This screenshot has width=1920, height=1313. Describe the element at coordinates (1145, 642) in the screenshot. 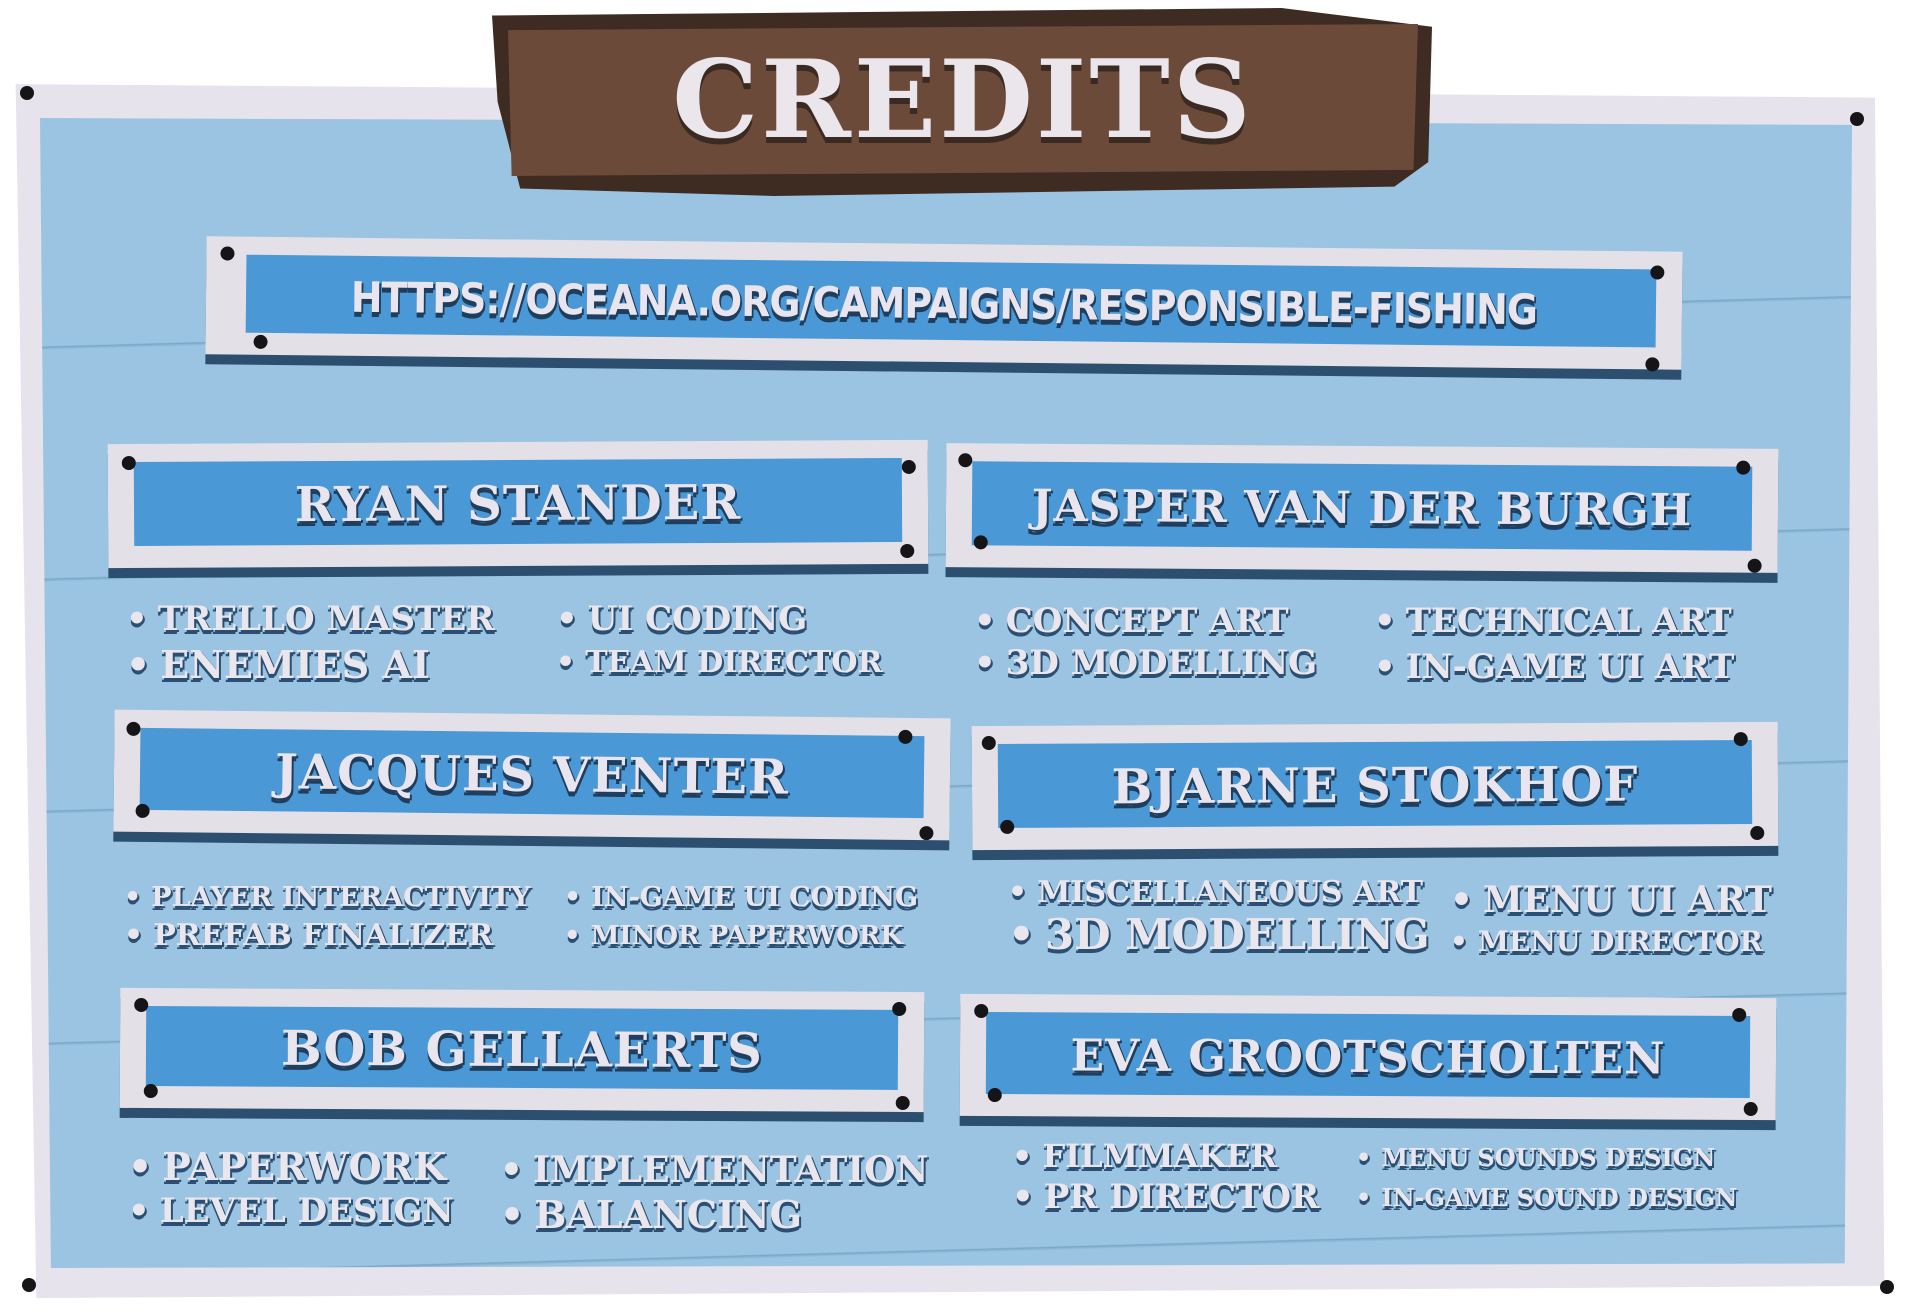

I see `role-list-left: • CONCEPT ART • 3D MODELLING` at that location.